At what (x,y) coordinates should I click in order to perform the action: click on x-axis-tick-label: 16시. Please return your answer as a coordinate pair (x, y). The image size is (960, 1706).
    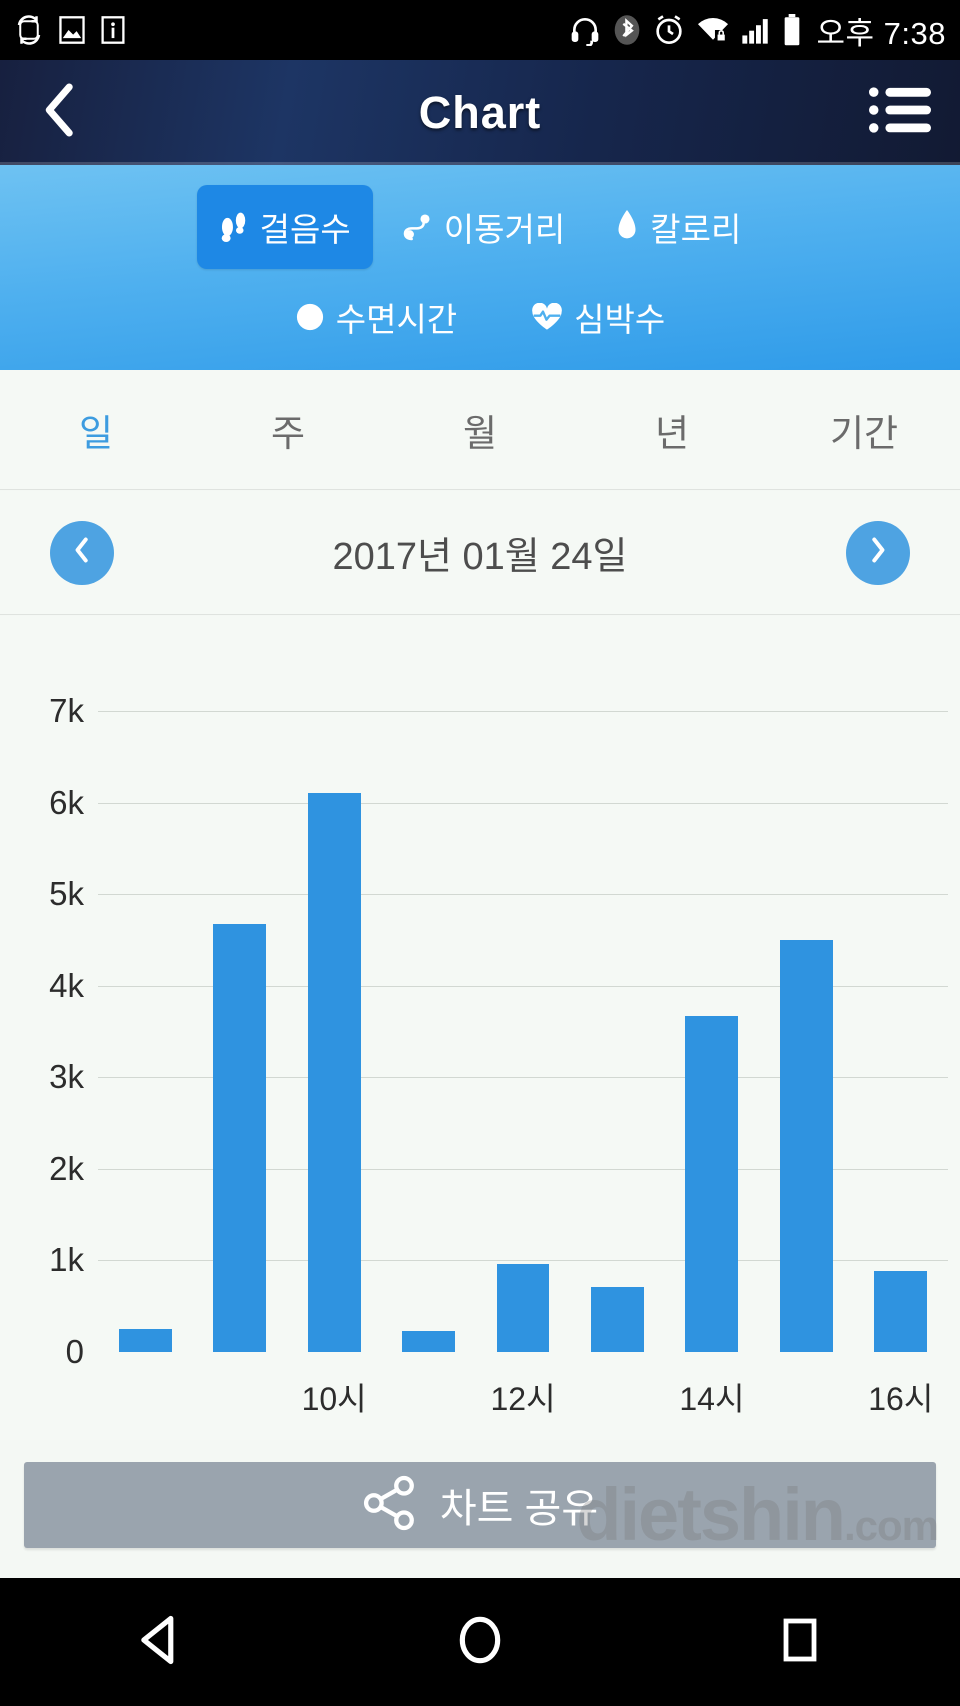
    Looking at the image, I should click on (901, 1399).